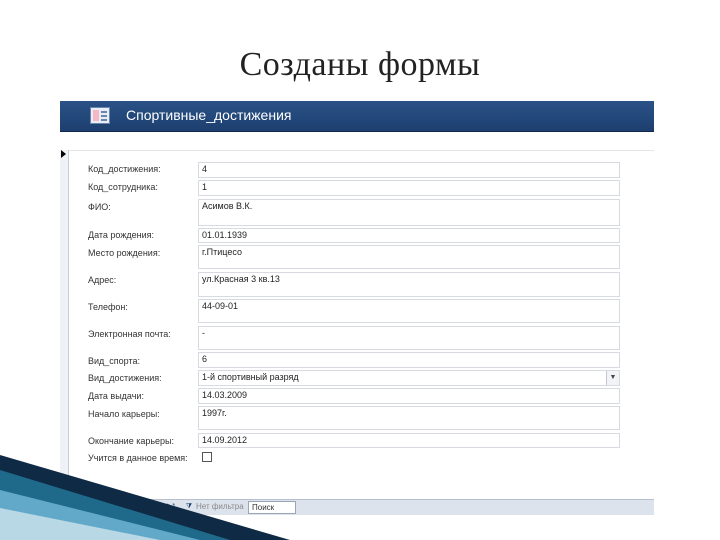 The image size is (720, 540). Describe the element at coordinates (409, 378) in the screenshot. I see `combo-vid-dostizheniya: 1-й спортивный разряд ▼` at that location.